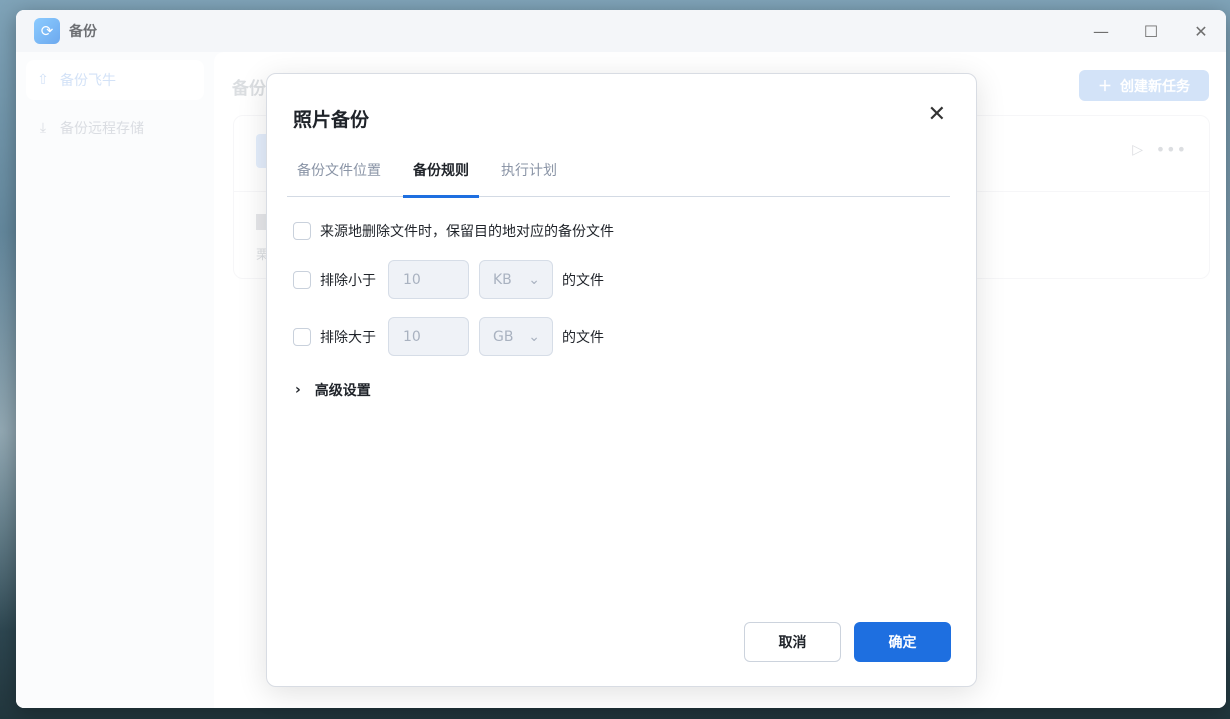 The image size is (1230, 719). What do you see at coordinates (529, 176) in the screenshot?
I see `tab-schedule: 执行计划` at bounding box center [529, 176].